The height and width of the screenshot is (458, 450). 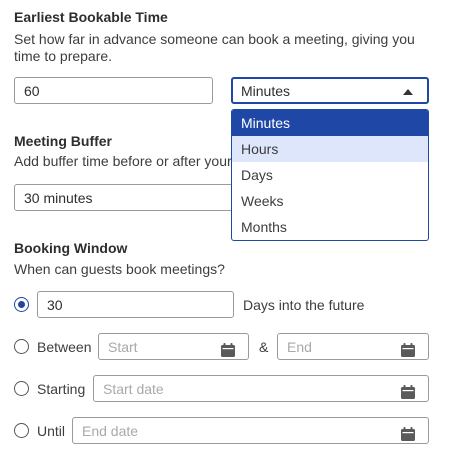 What do you see at coordinates (21, 388) in the screenshot?
I see `radio-starting` at bounding box center [21, 388].